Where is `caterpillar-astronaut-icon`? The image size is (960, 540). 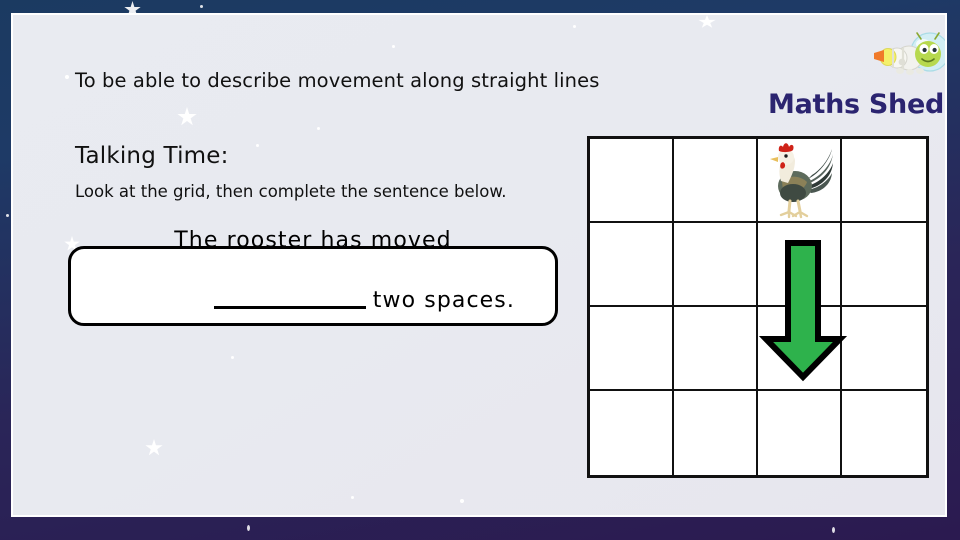
caterpillar-astronaut-icon is located at coordinates (909, 53).